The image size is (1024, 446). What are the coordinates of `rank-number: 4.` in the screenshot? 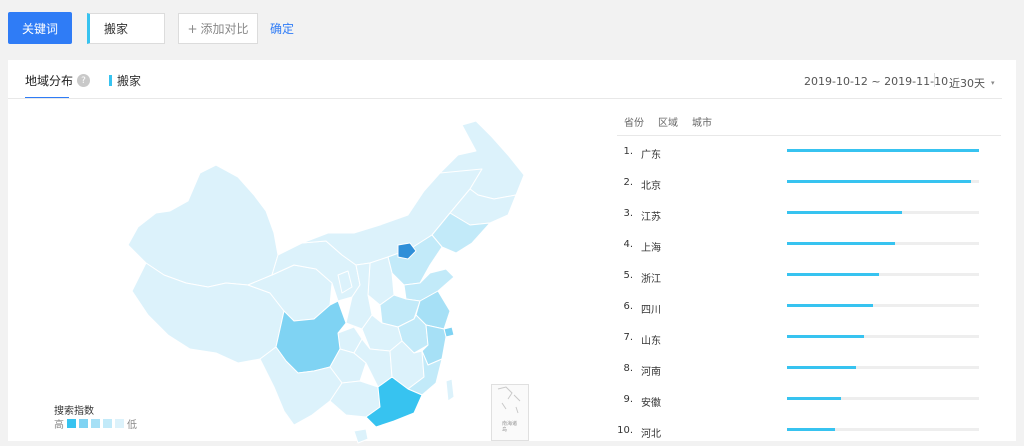 It's located at (628, 244).